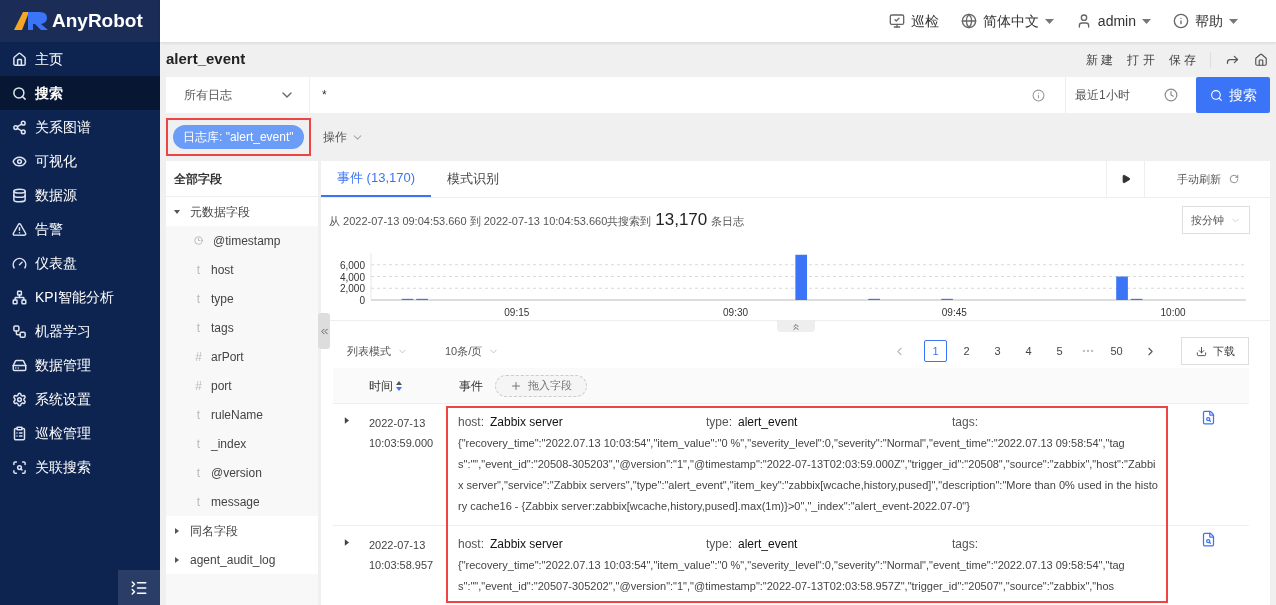 This screenshot has width=1276, height=605. Describe the element at coordinates (1099, 59) in the screenshot. I see `toolbar-link: 新 建` at that location.